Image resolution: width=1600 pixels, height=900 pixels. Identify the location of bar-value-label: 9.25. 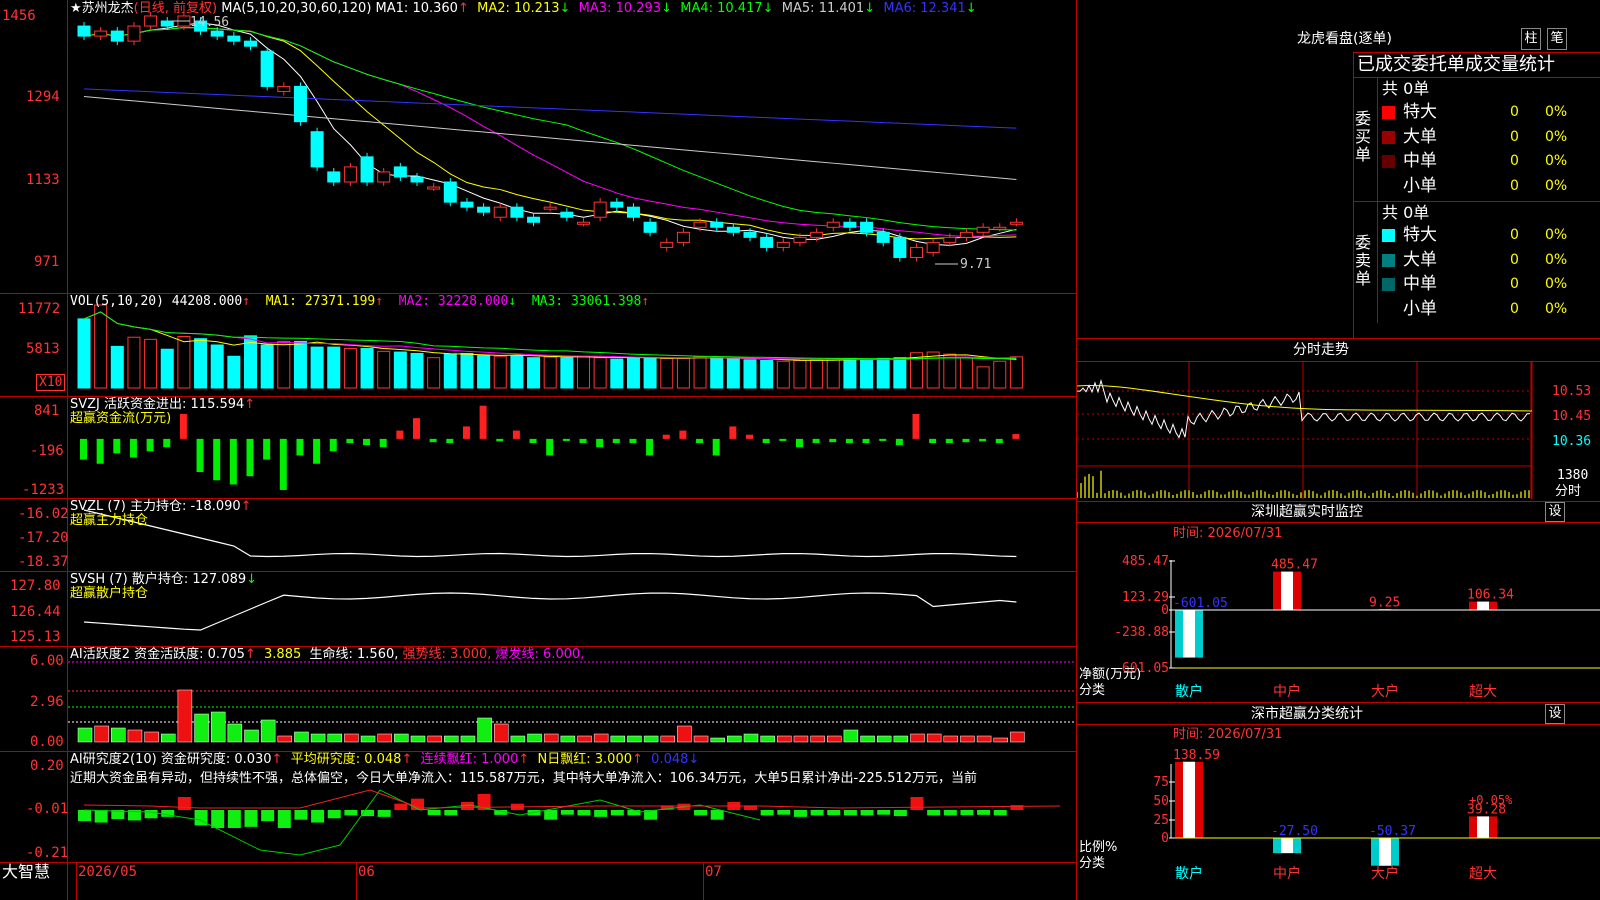
(1384, 602).